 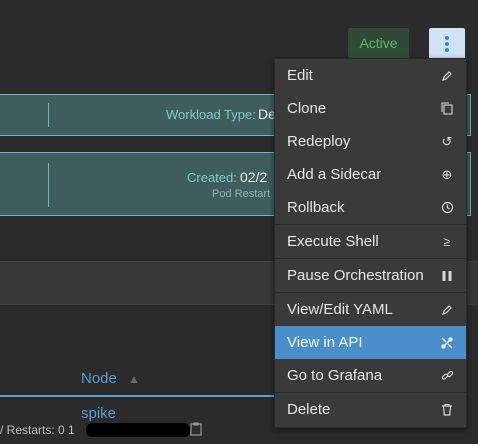 What do you see at coordinates (370, 108) in the screenshot?
I see `menu-item-clone: Clone` at bounding box center [370, 108].